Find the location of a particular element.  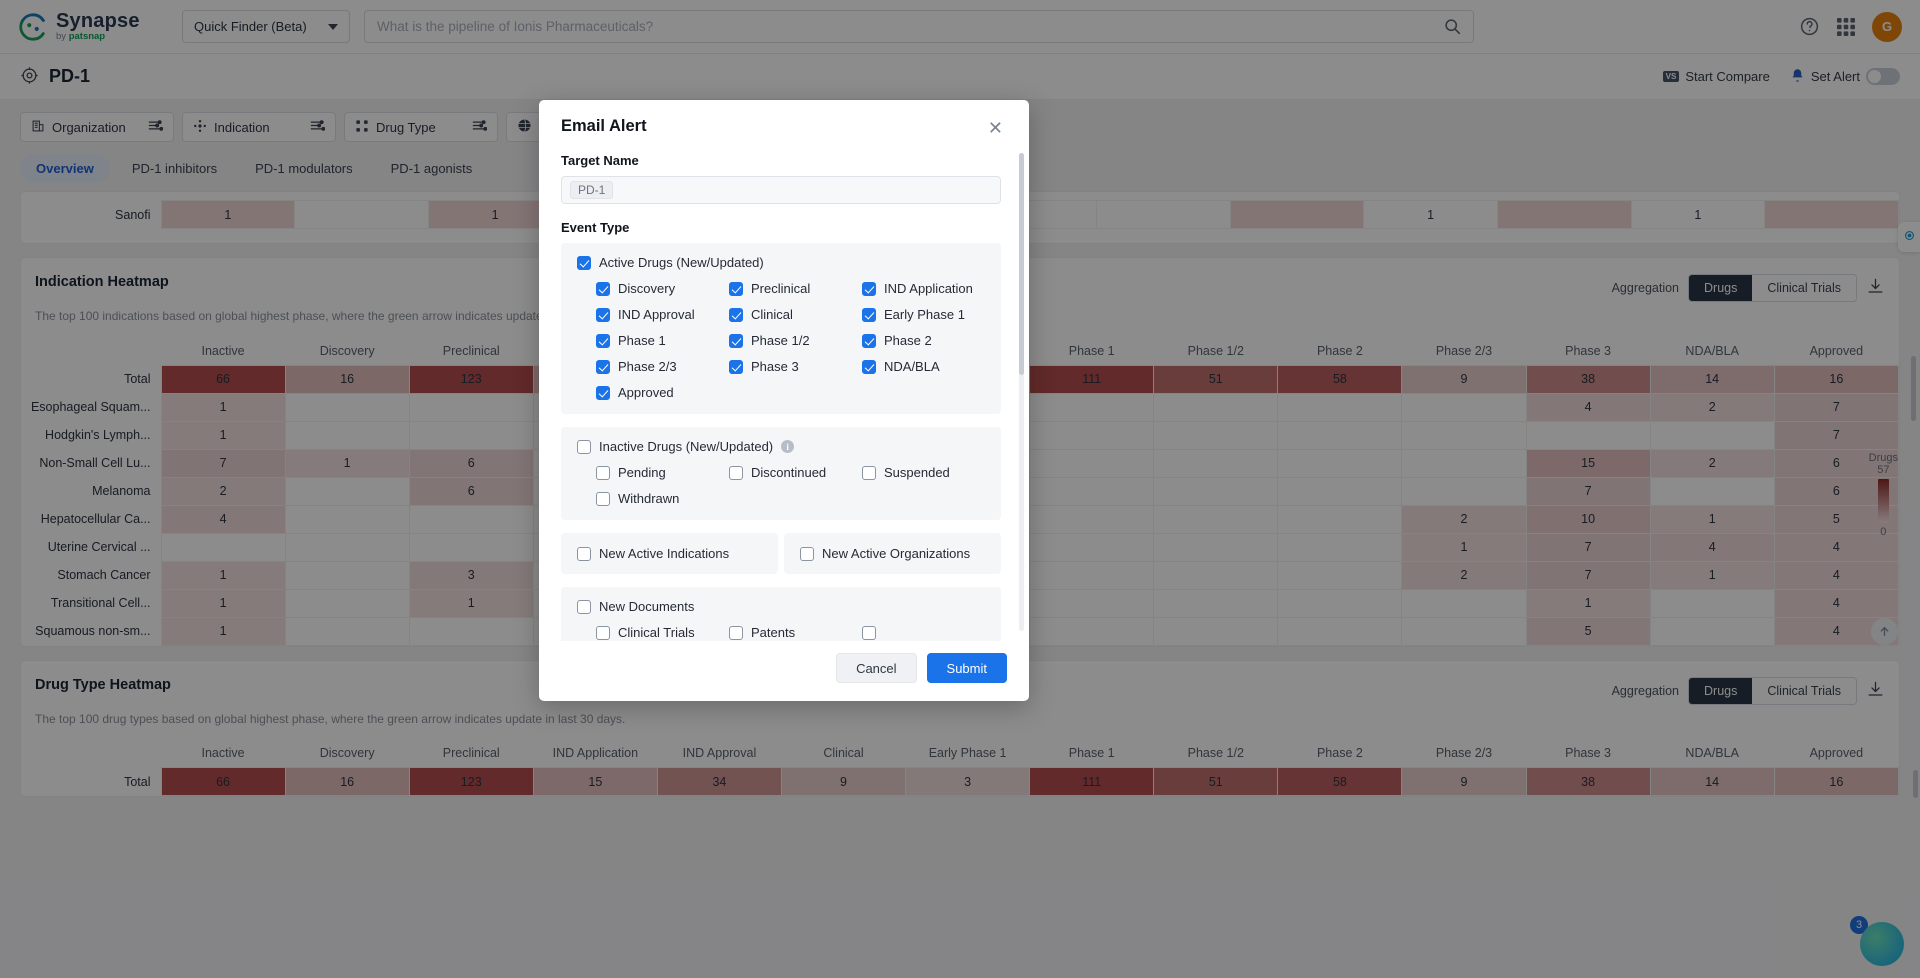

checkbox-label: Phase 1 is located at coordinates (642, 340).